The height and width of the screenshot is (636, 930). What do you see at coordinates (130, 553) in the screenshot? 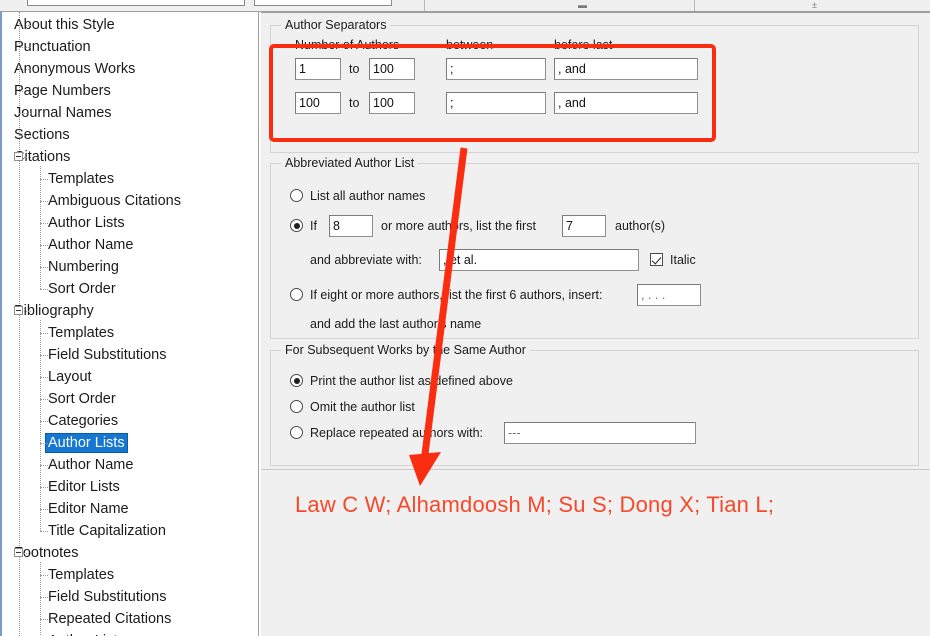
I see `tree-item-footnotes: Footnotes` at bounding box center [130, 553].